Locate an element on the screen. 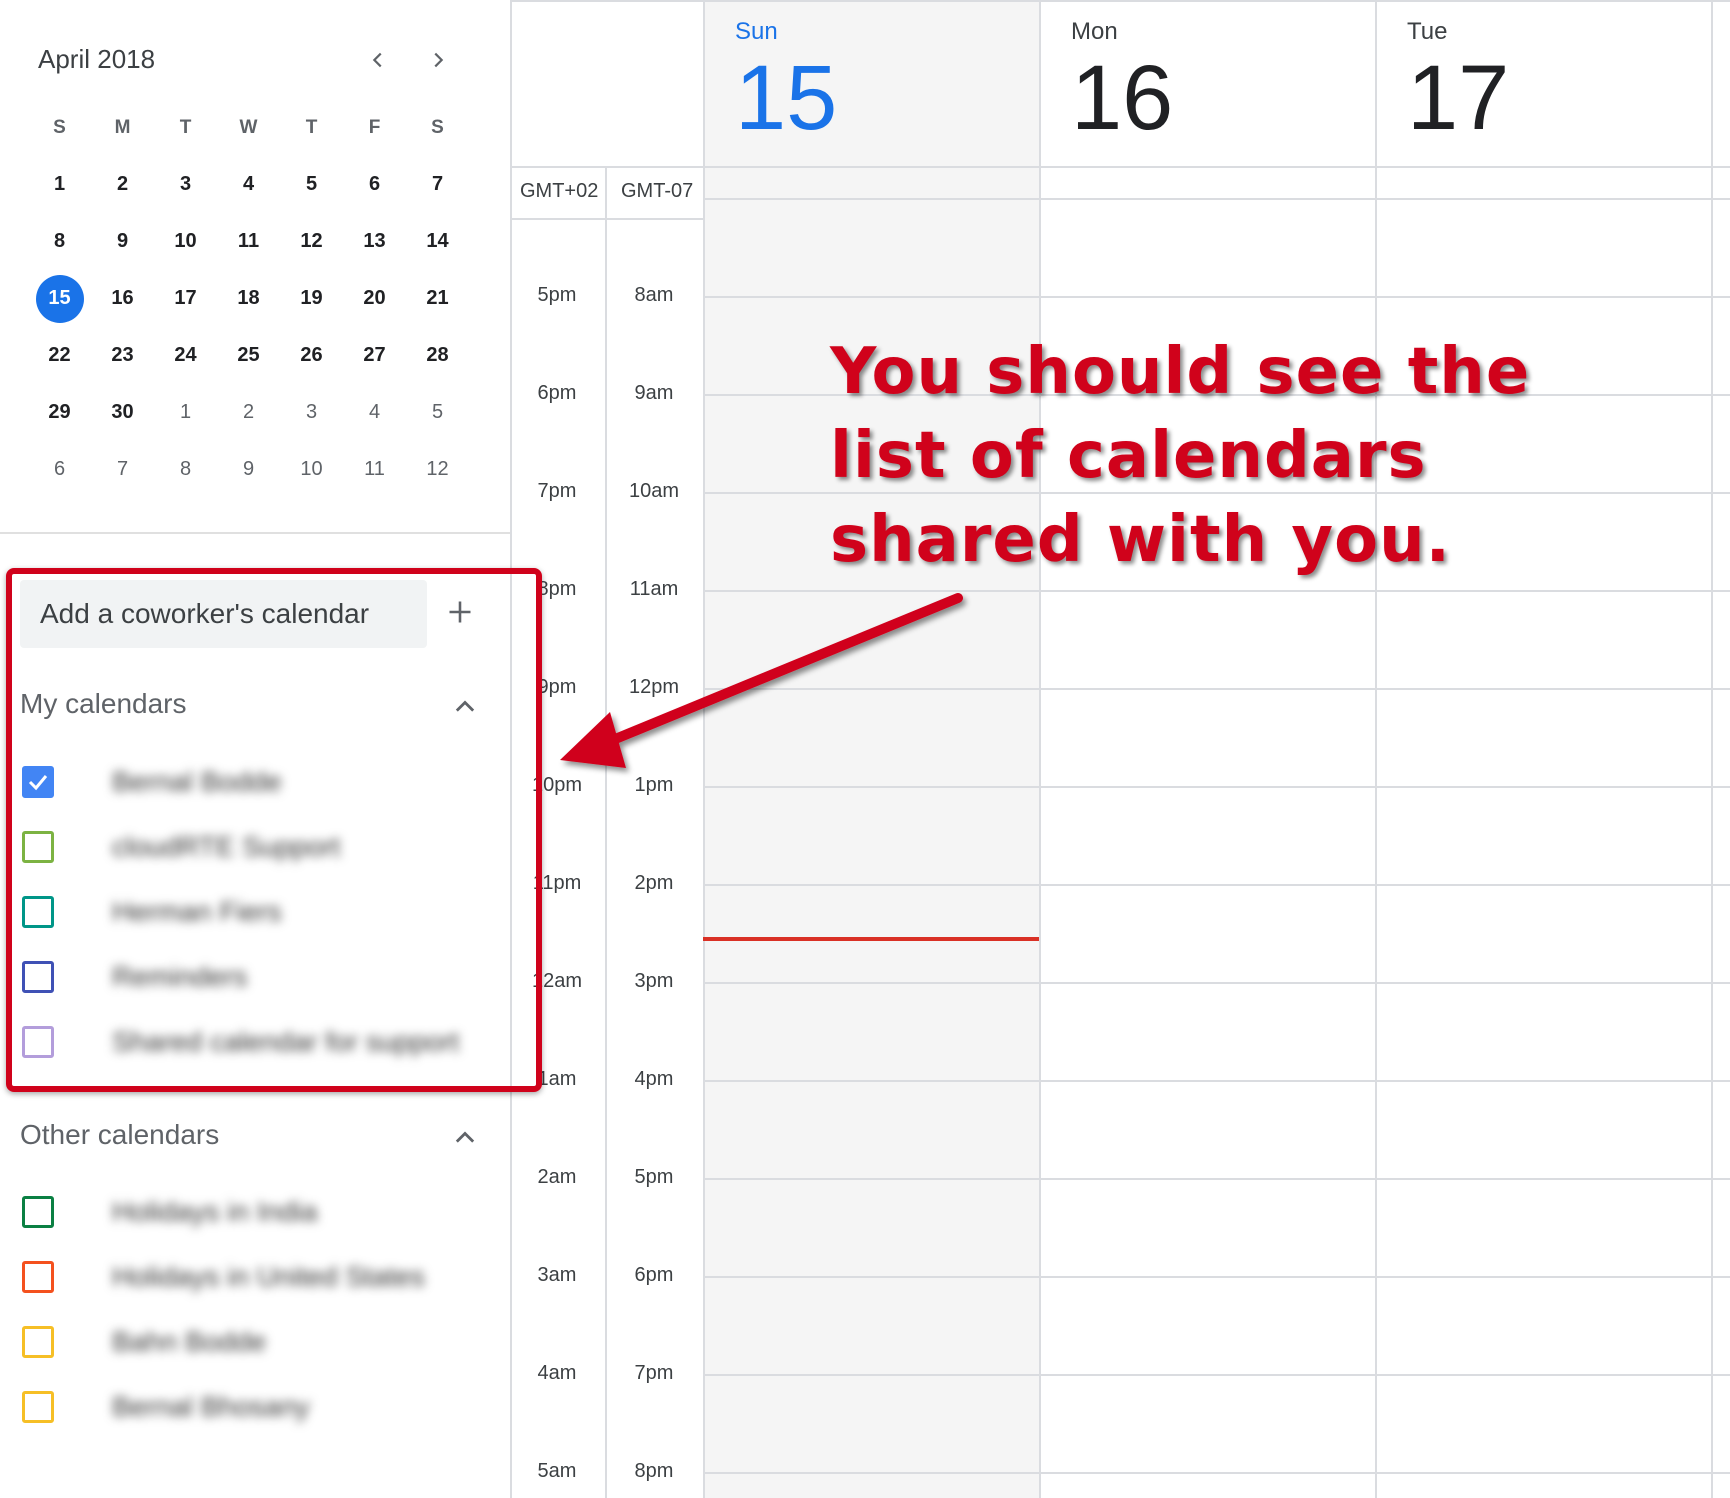 This screenshot has height=1498, width=1730. previous-month-button is located at coordinates (378, 60).